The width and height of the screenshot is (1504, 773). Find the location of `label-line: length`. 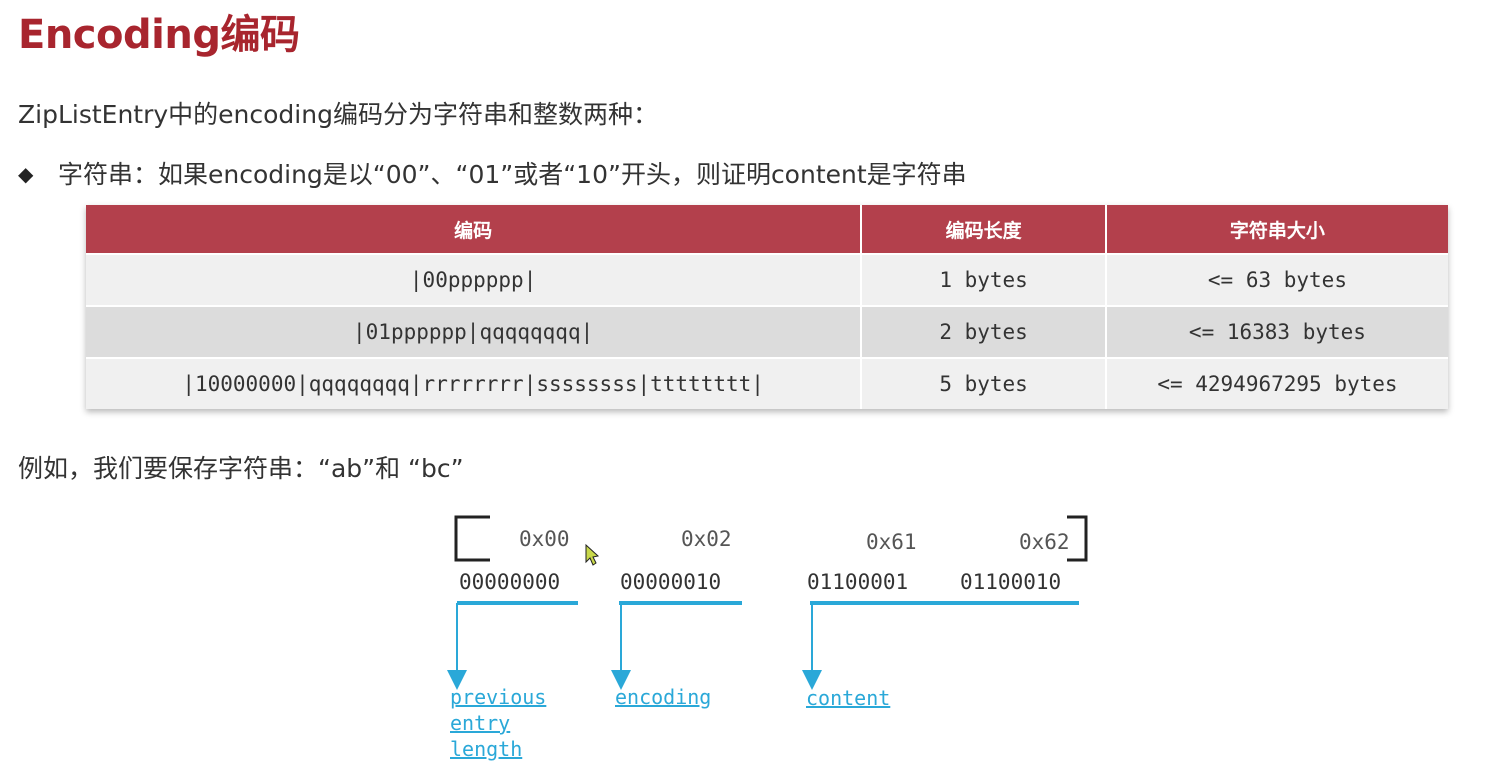

label-line: length is located at coordinates (486, 749).